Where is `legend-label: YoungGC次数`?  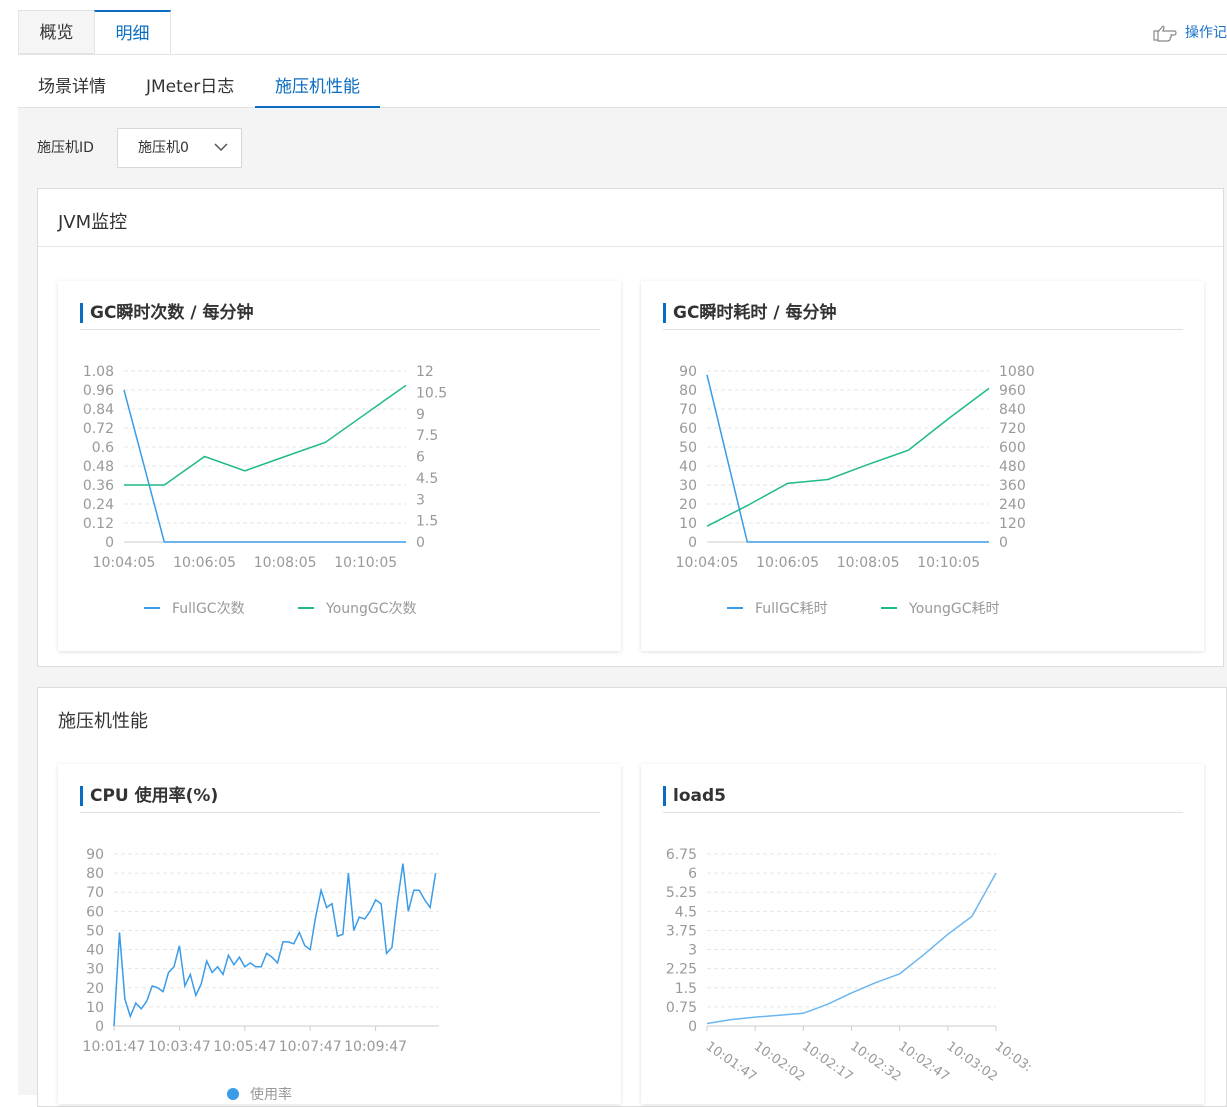
legend-label: YoungGC次数 is located at coordinates (371, 609).